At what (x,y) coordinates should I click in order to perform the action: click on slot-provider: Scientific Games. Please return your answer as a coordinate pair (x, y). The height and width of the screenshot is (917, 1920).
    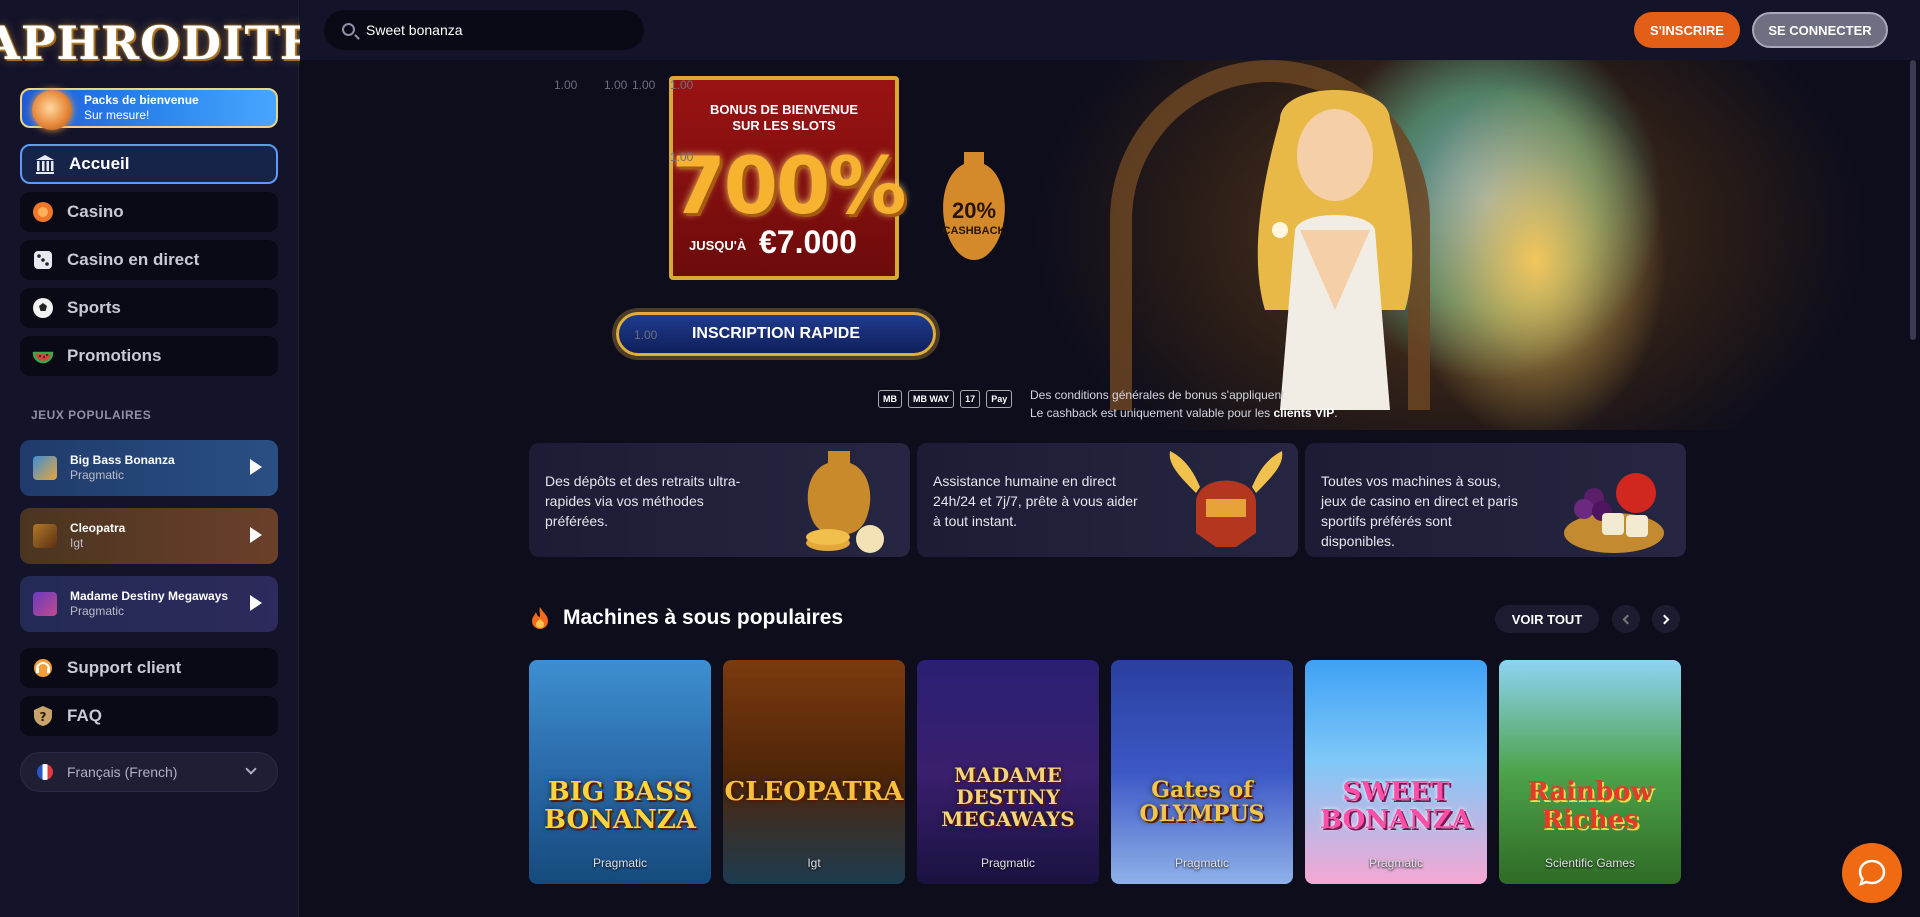
    Looking at the image, I should click on (1590, 863).